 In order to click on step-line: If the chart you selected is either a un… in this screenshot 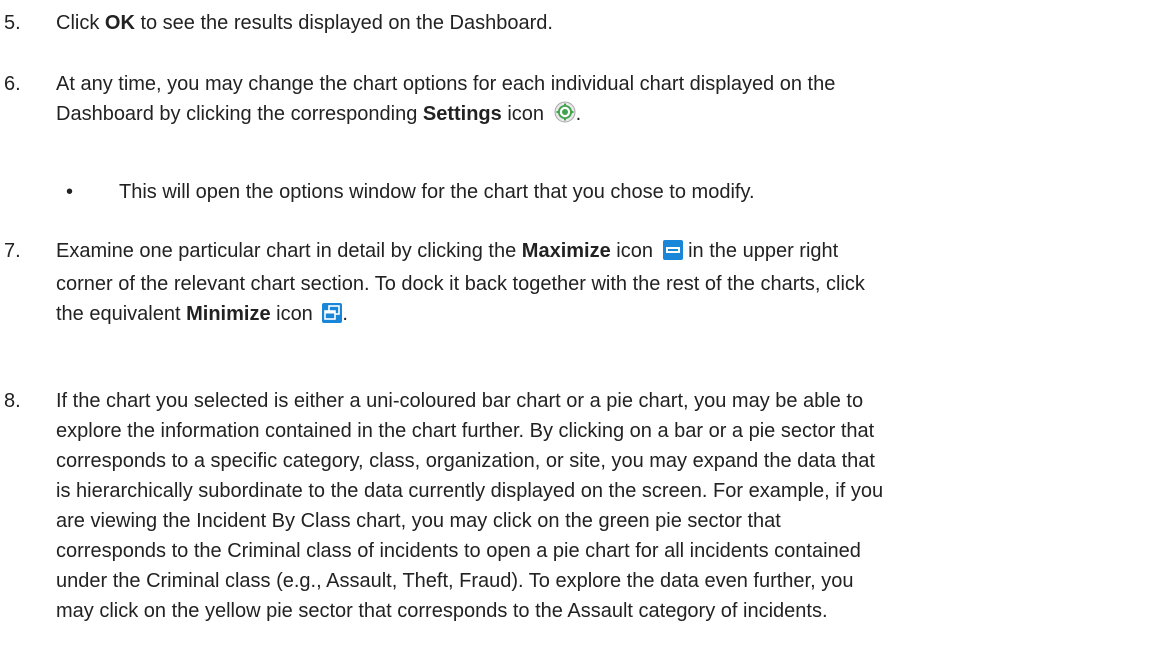, I will do `click(460, 401)`.